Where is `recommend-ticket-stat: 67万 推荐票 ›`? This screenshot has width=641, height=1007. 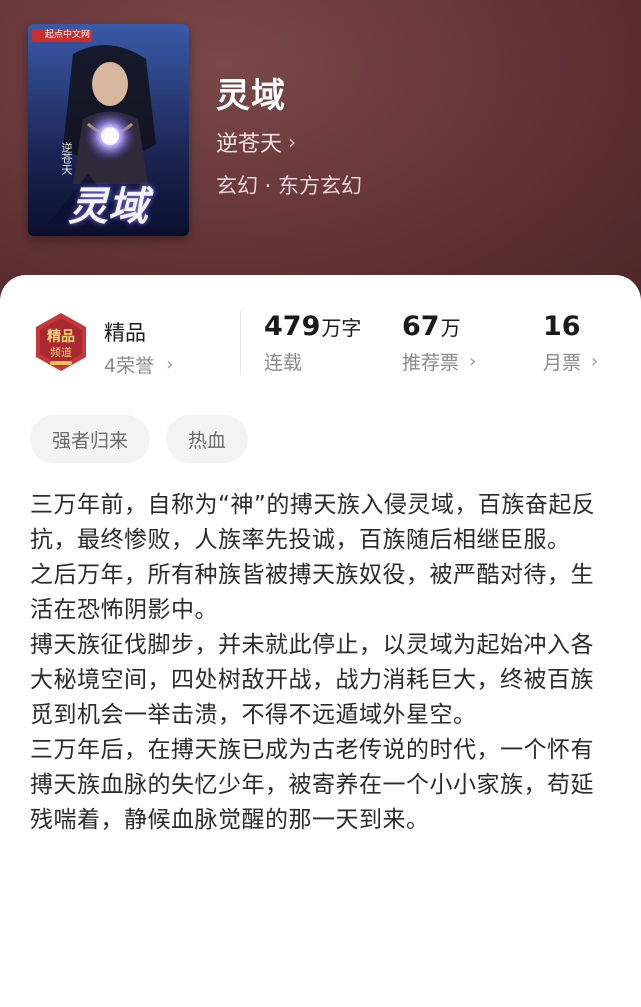
recommend-ticket-stat: 67万 推荐票 › is located at coordinates (439, 343).